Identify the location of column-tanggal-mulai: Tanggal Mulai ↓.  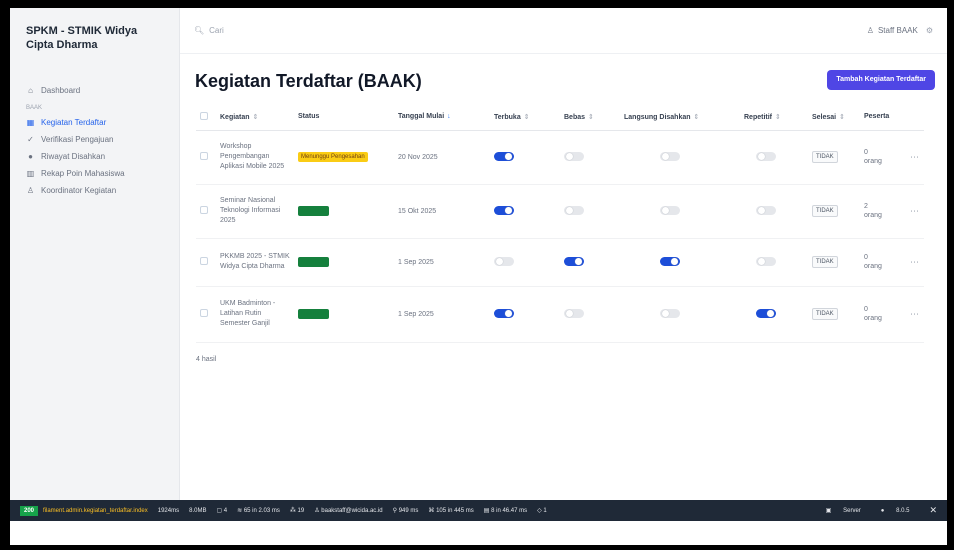
(442, 117).